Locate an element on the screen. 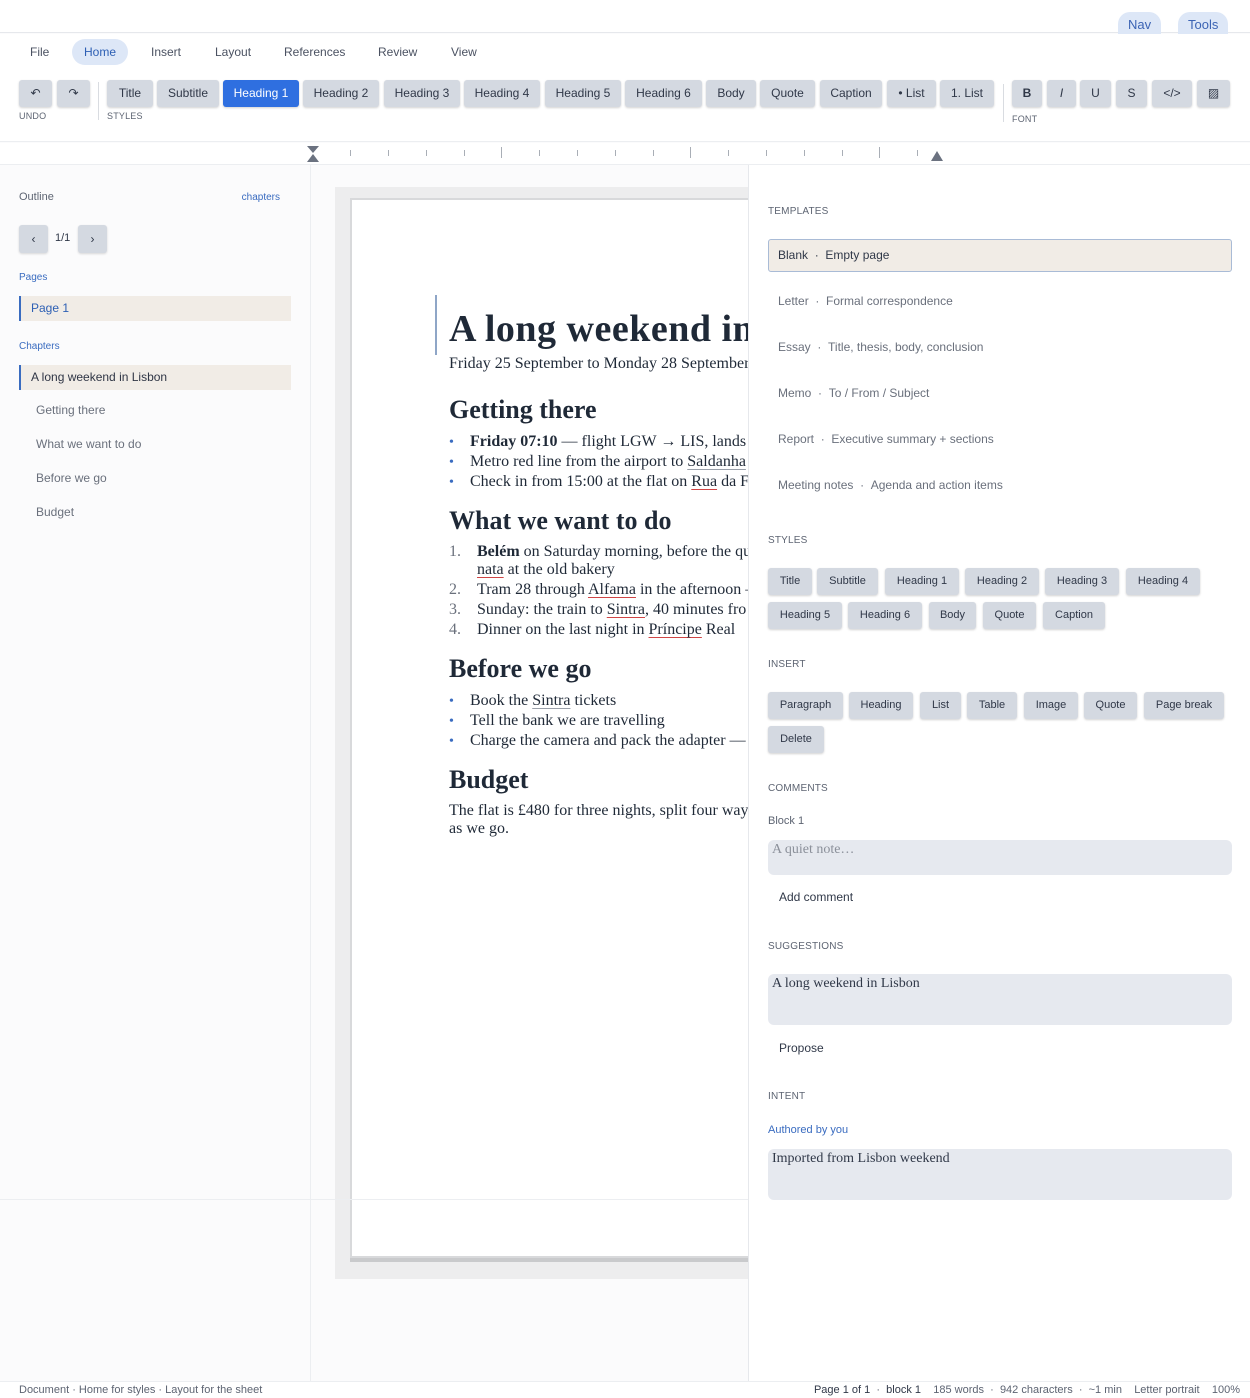 This screenshot has width=1250, height=1398. sidebar-item-chapter: A long weekend in Lisbon is located at coordinates (155, 377).